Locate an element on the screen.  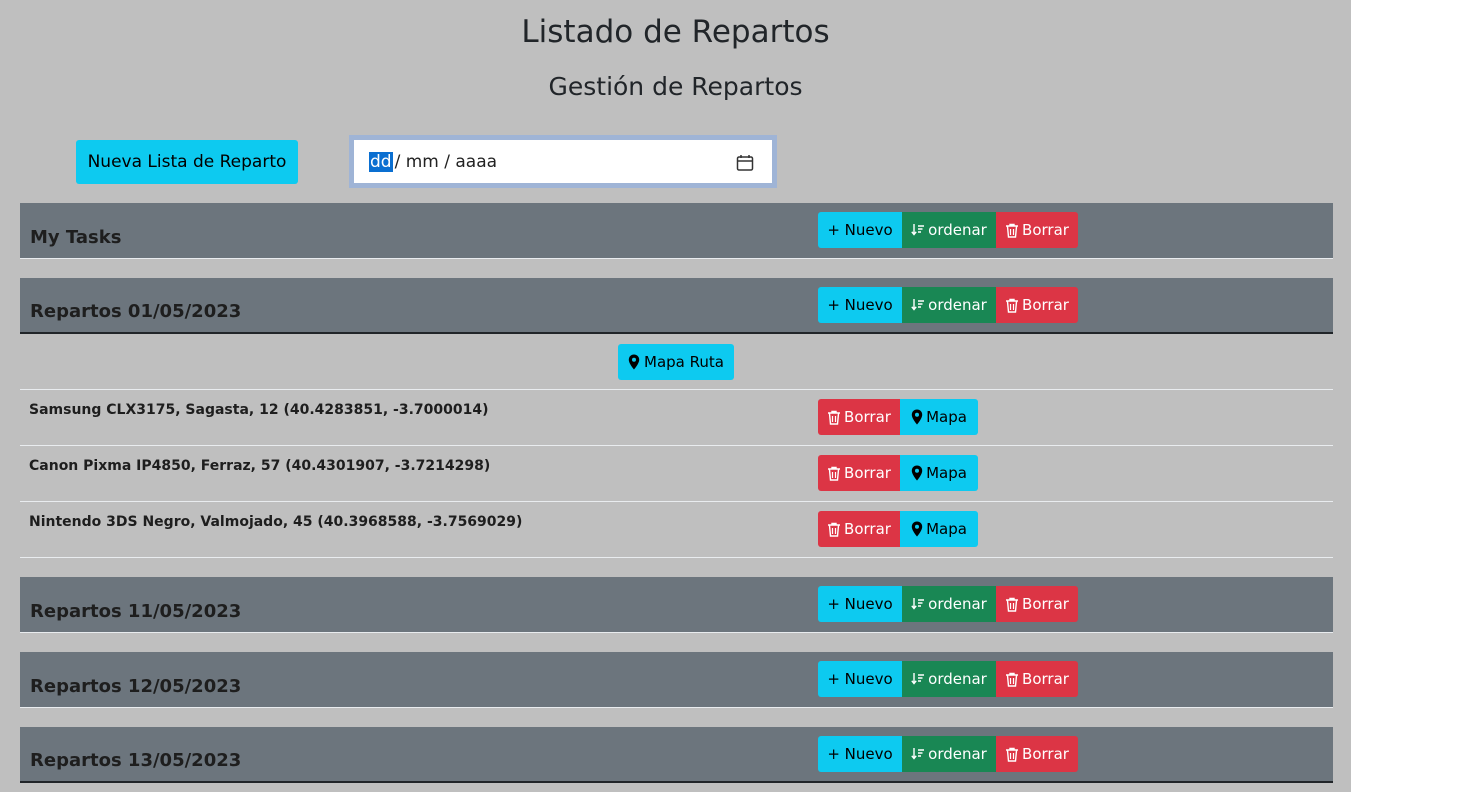
page-subtitle: Gestión de Repartos is located at coordinates (675, 86).